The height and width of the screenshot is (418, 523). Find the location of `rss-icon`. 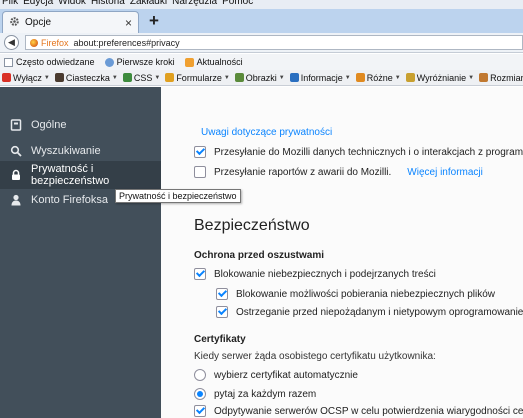

rss-icon is located at coordinates (189, 62).